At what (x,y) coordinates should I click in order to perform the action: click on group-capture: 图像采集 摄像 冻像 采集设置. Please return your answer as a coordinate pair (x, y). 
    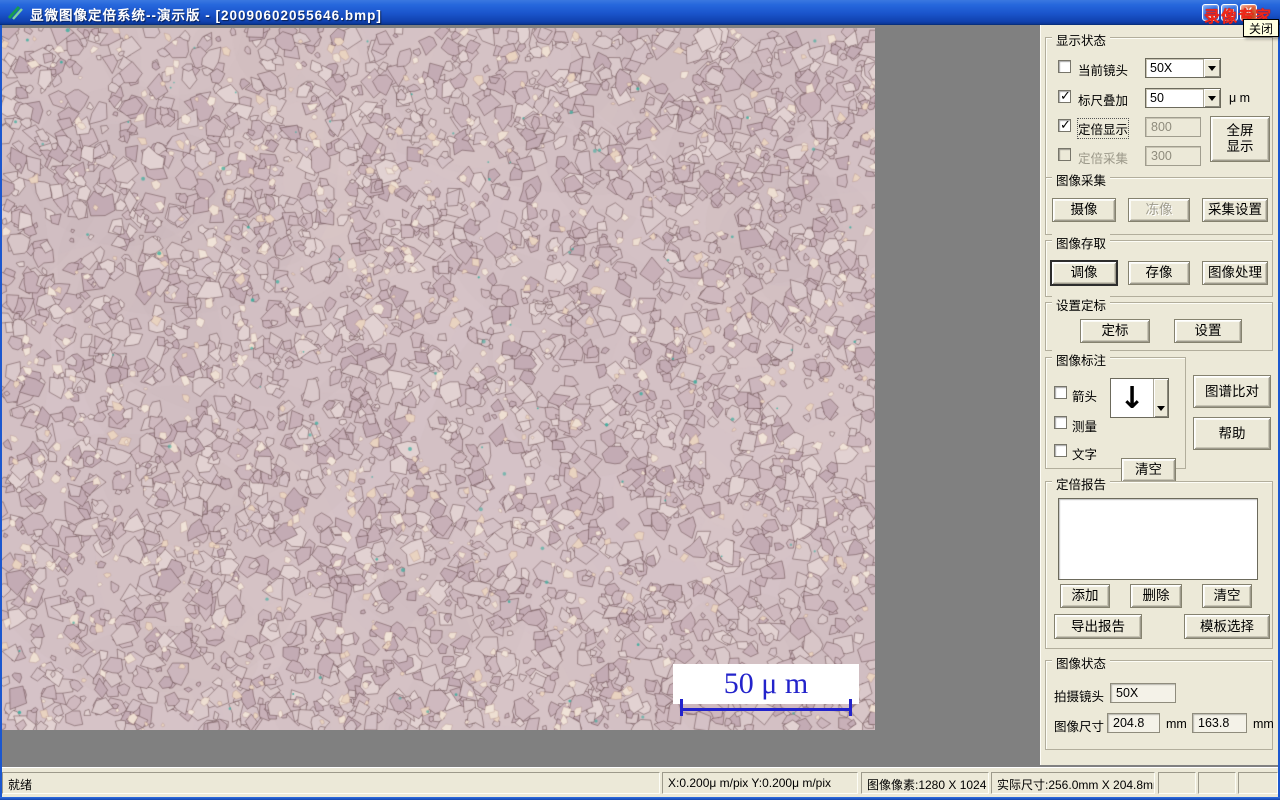
    Looking at the image, I should click on (1159, 202).